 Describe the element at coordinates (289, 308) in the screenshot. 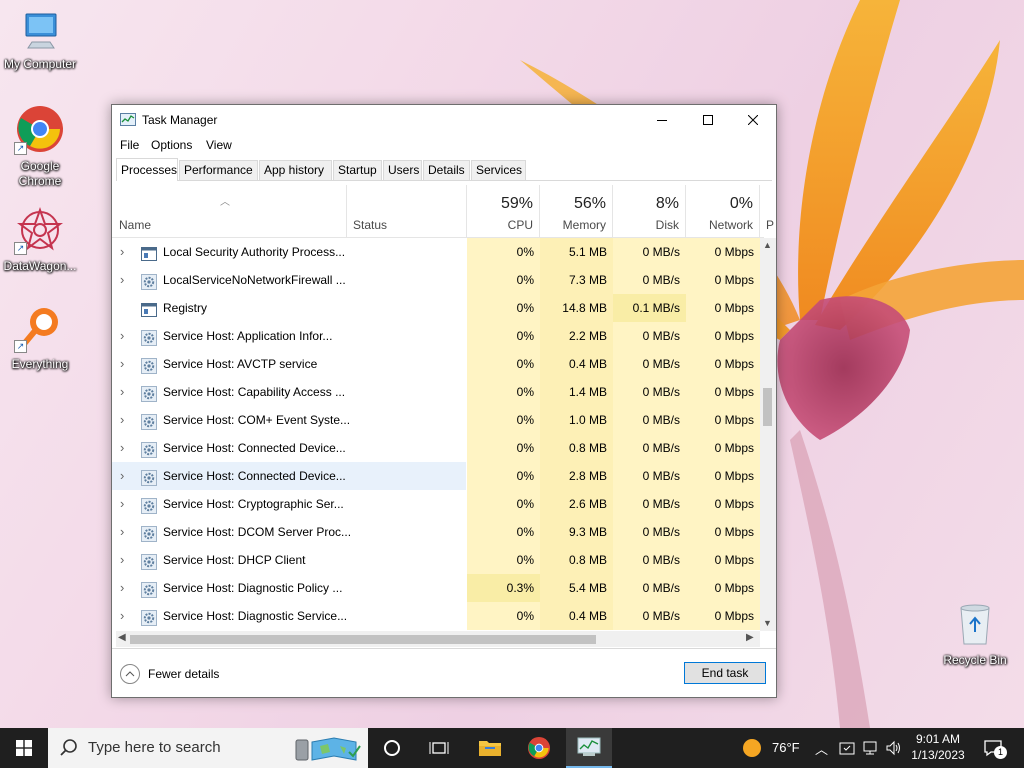

I see `process-name-cell: Registry` at that location.